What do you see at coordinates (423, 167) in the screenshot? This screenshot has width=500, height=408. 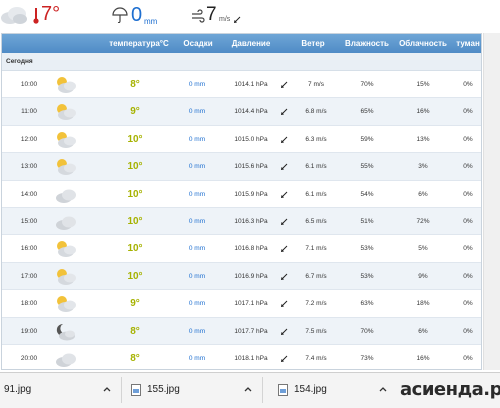 I see `row-cloudiness: 3%` at bounding box center [423, 167].